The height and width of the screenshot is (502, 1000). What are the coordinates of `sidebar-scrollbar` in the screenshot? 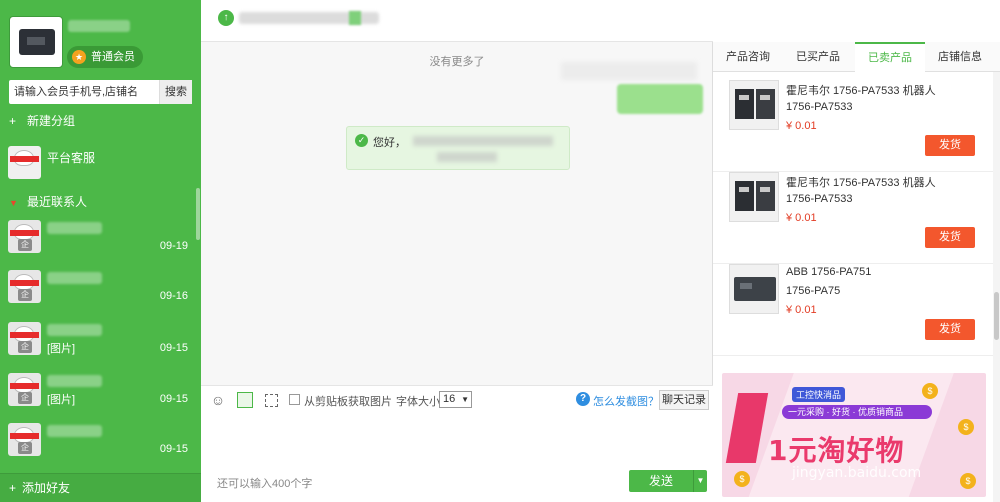 It's located at (198, 214).